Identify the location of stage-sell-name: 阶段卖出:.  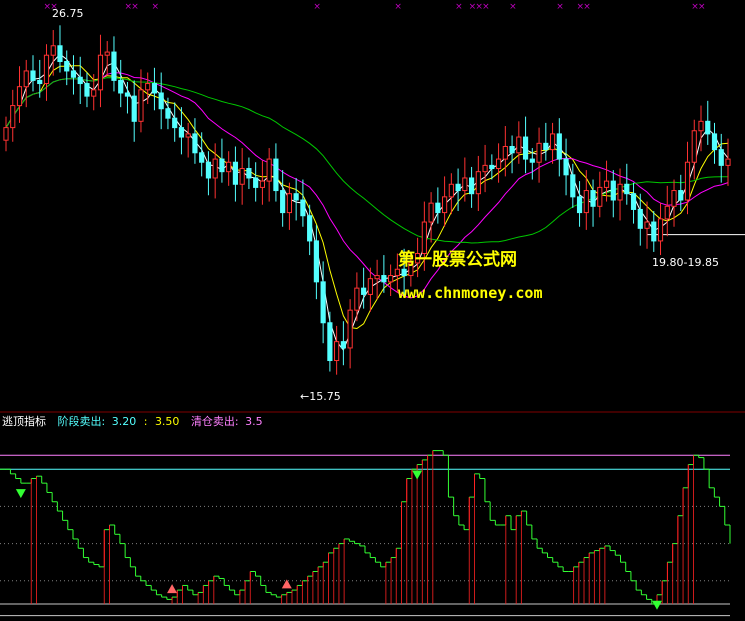
(82, 421).